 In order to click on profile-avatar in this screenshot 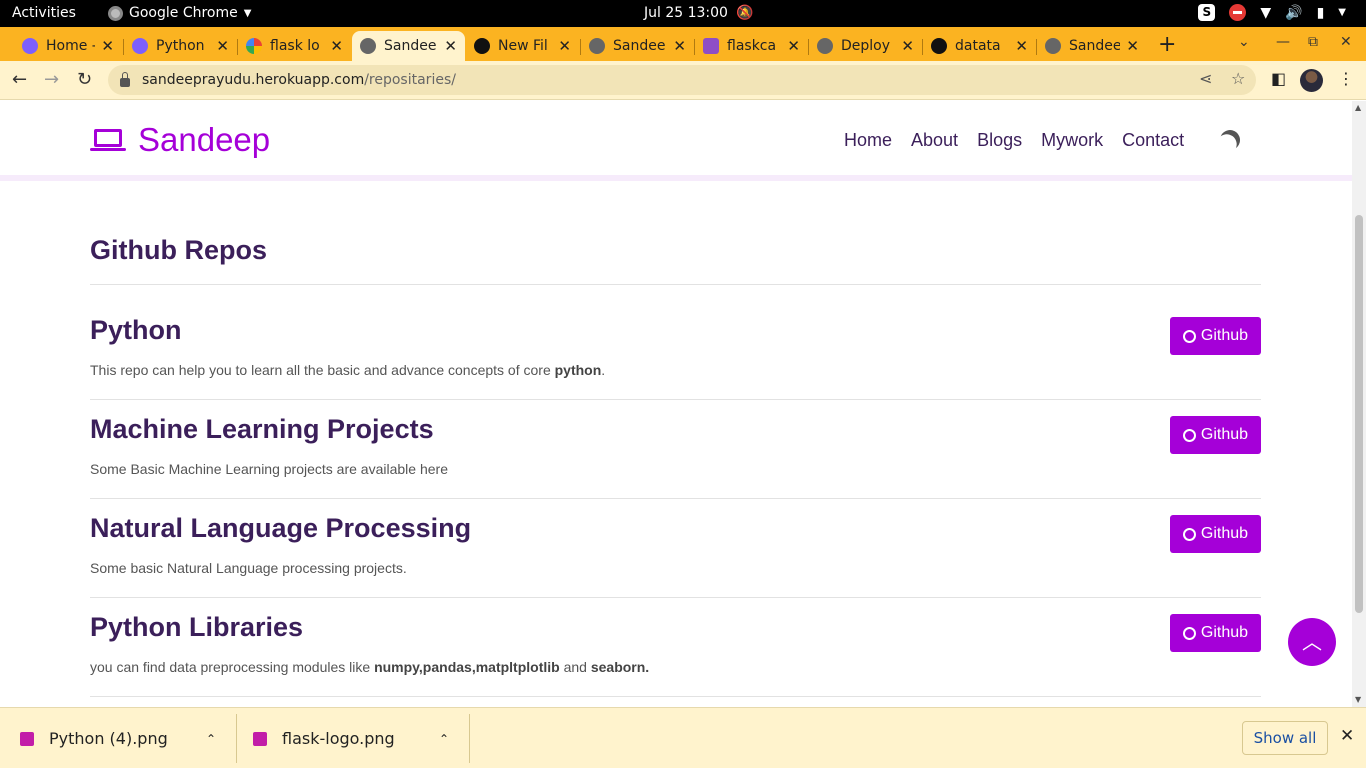, I will do `click(1311, 80)`.